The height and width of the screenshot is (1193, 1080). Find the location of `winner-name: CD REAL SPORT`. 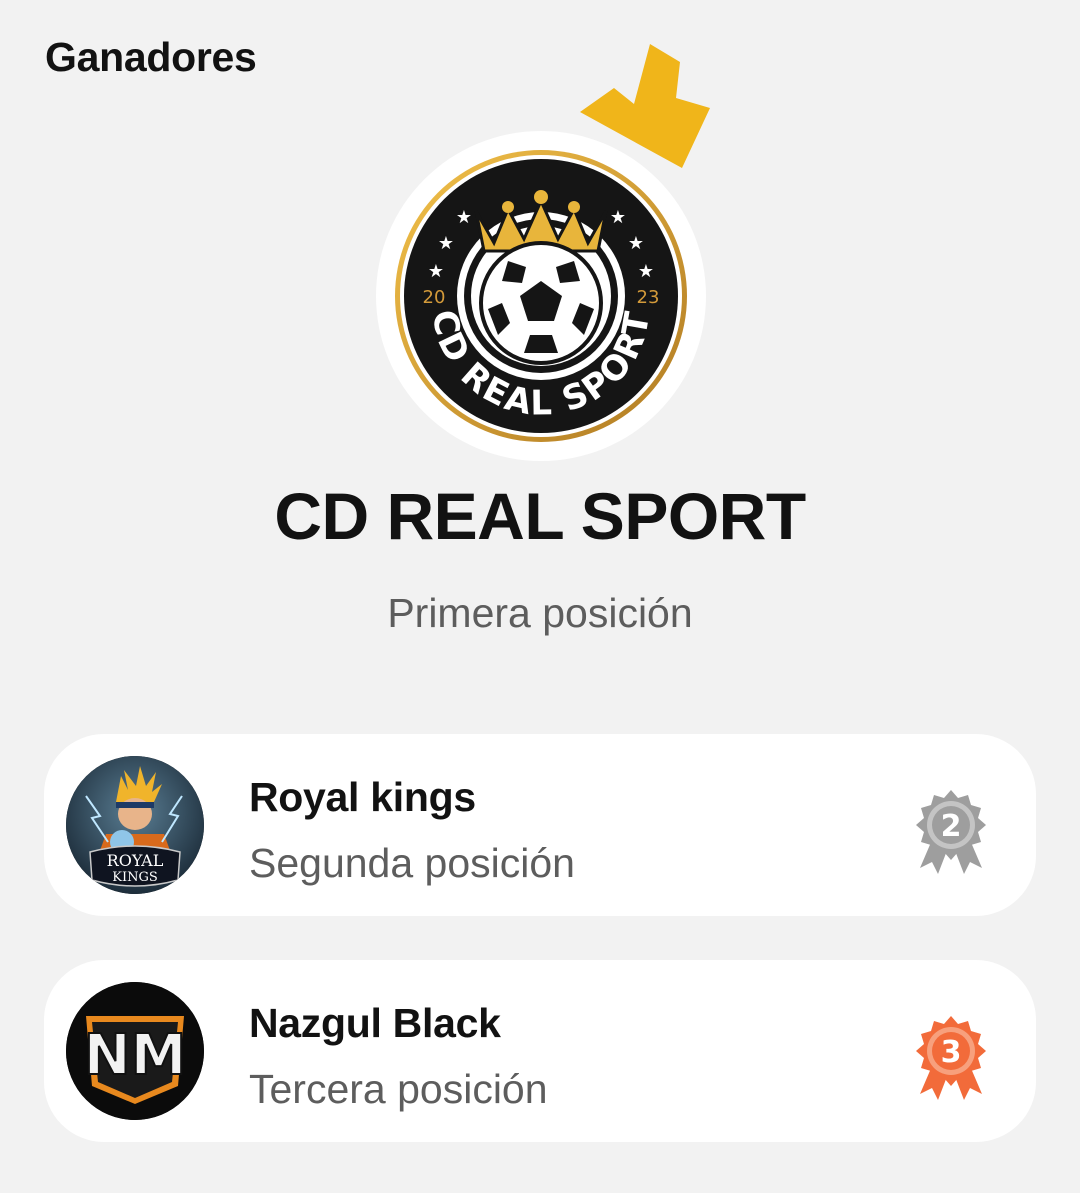

winner-name: CD REAL SPORT is located at coordinates (540, 516).